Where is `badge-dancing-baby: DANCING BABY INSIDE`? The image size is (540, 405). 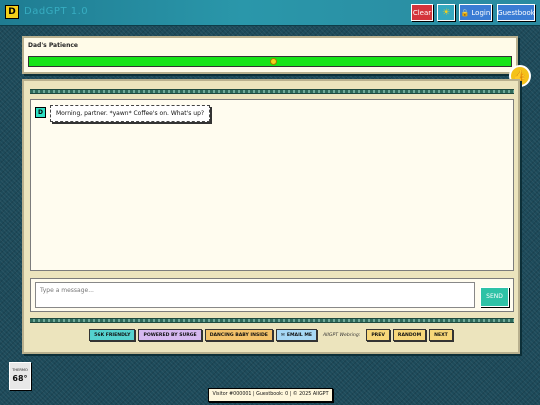
badge-dancing-baby: DANCING BABY INSIDE is located at coordinates (238, 335).